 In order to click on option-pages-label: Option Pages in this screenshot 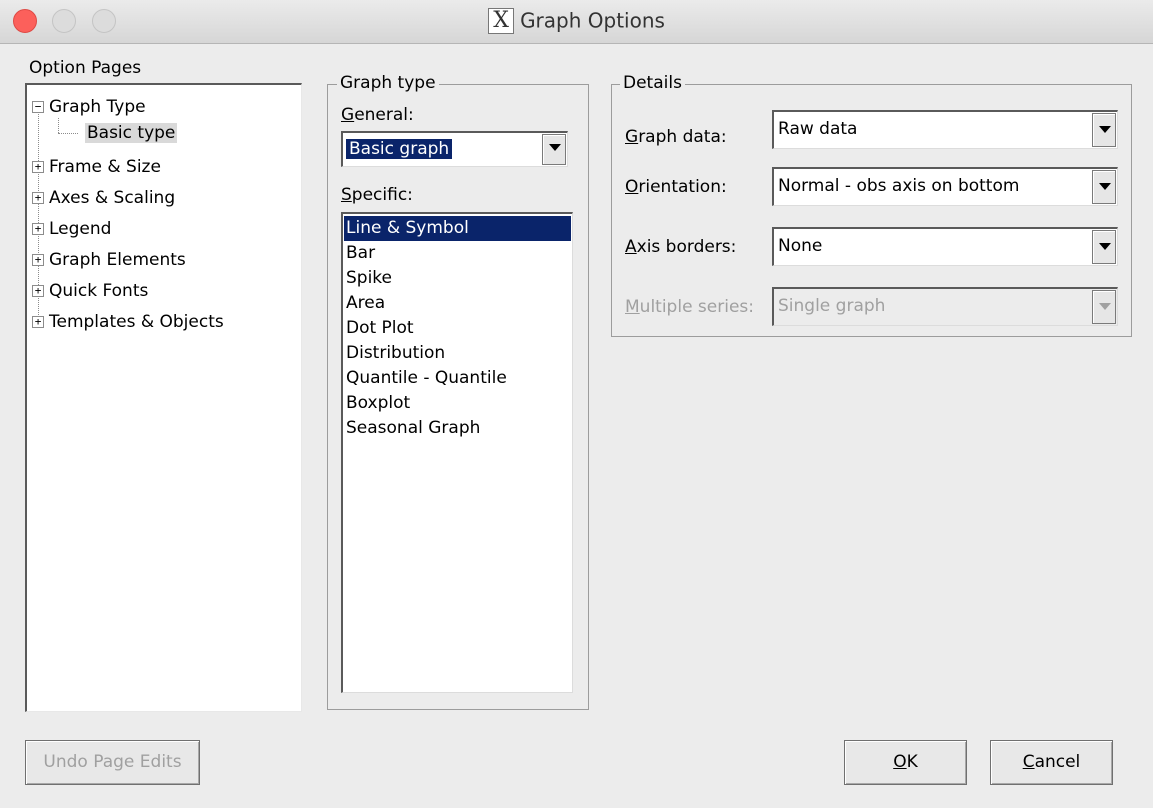, I will do `click(85, 68)`.